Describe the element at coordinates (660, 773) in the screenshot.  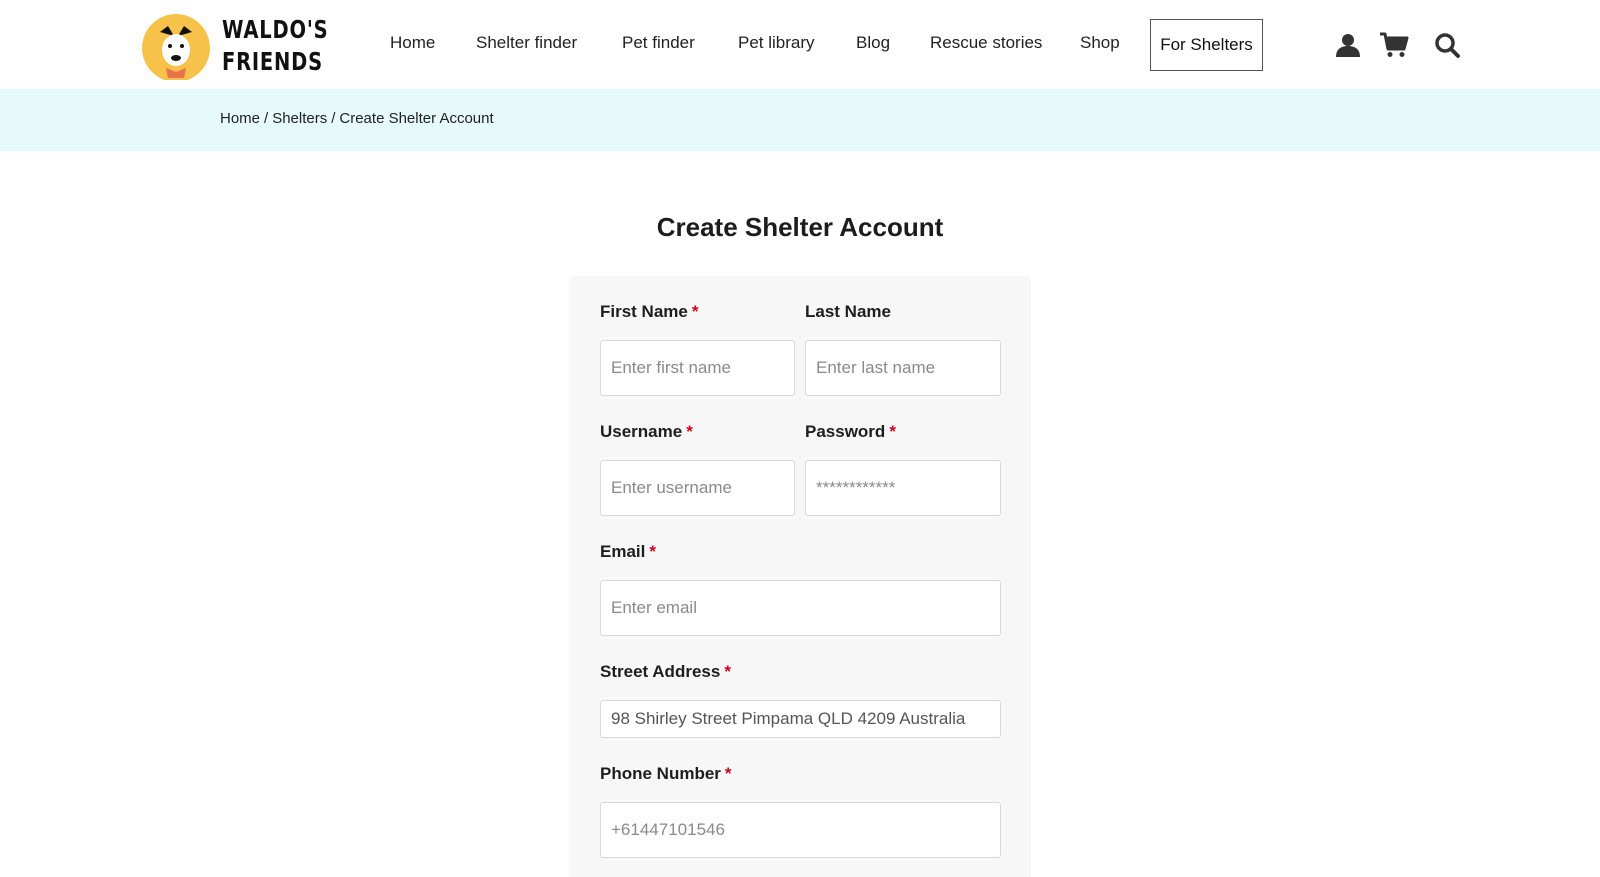
I see `phone-number-label-text: Phone Number` at that location.